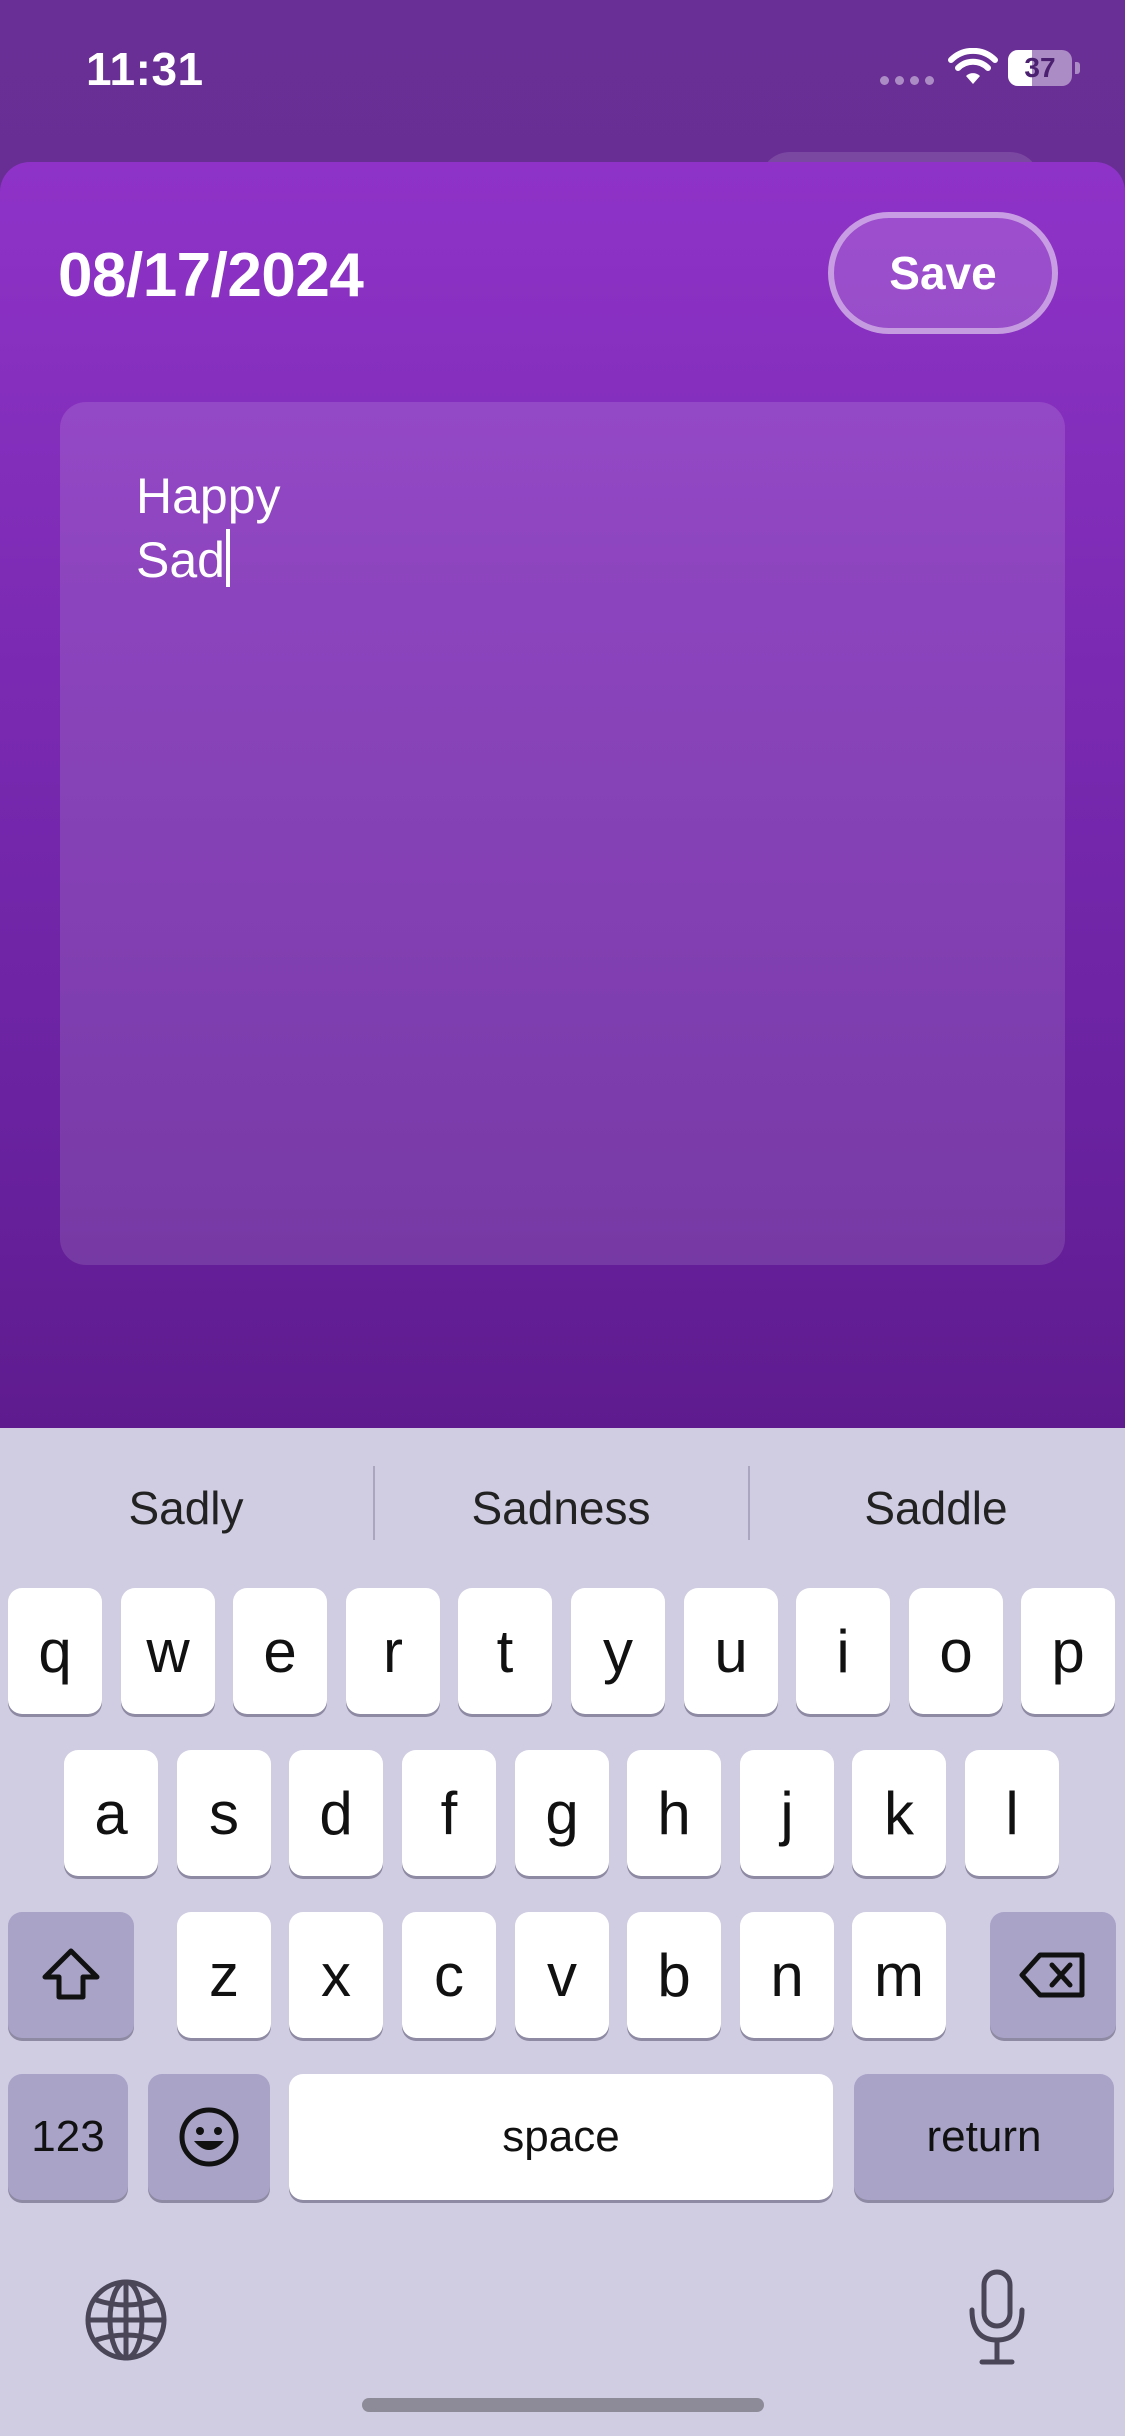  What do you see at coordinates (563, 2405) in the screenshot?
I see `home-indicator` at bounding box center [563, 2405].